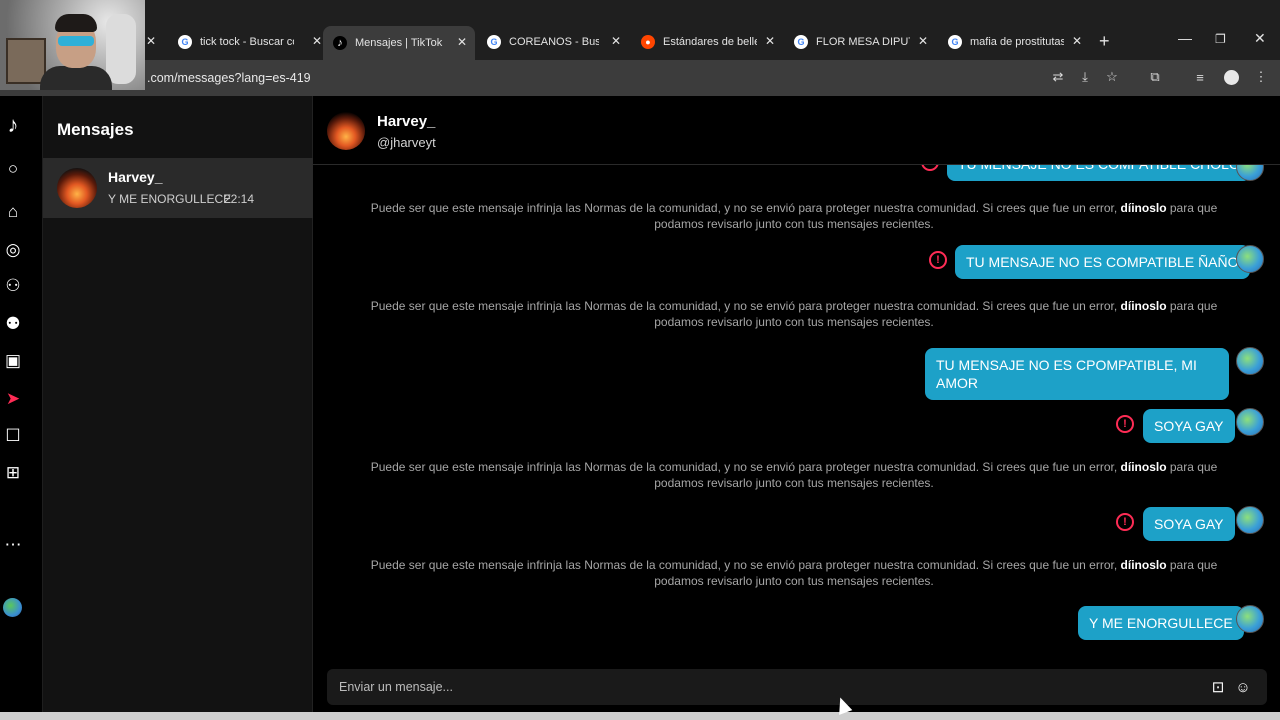 The width and height of the screenshot is (1280, 720). Describe the element at coordinates (13, 473) in the screenshot. I see `upload-icon: ⊞` at that location.